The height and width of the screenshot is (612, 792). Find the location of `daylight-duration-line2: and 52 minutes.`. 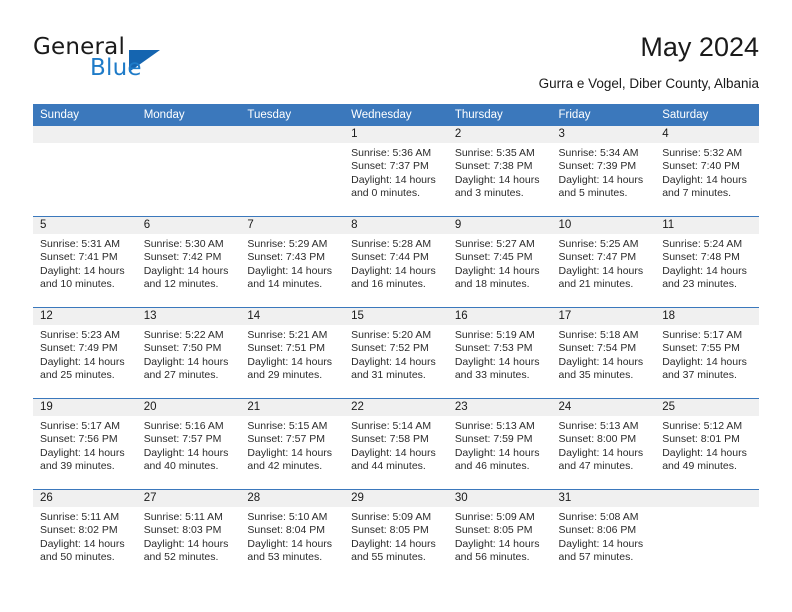

daylight-duration-line2: and 52 minutes. is located at coordinates (181, 557).